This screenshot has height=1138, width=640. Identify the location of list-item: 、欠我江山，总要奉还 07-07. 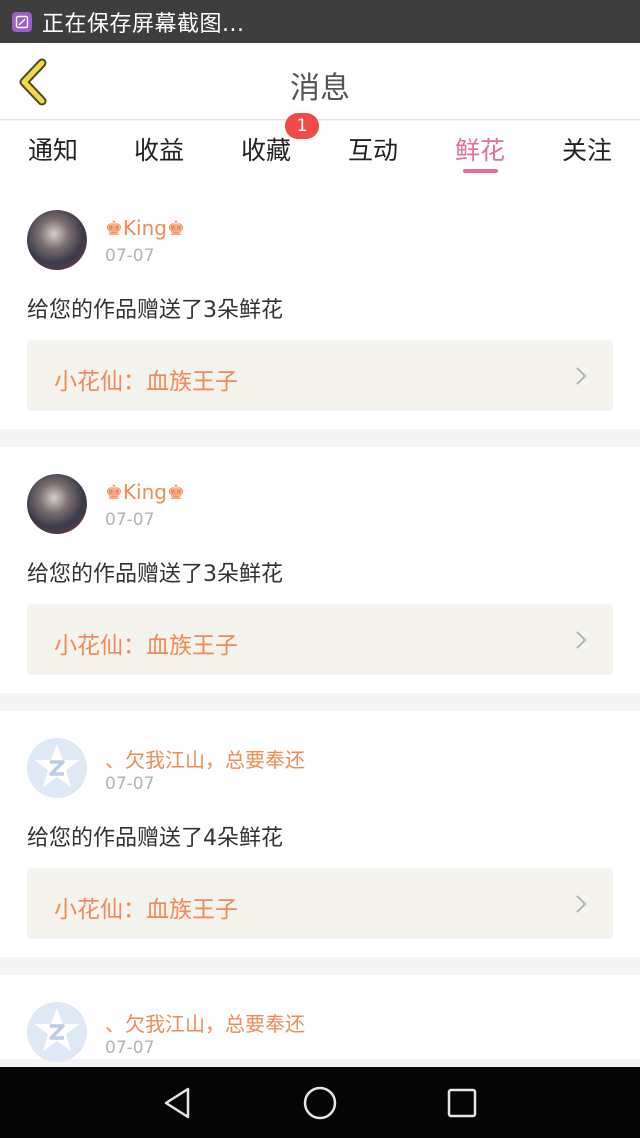
(320, 1018).